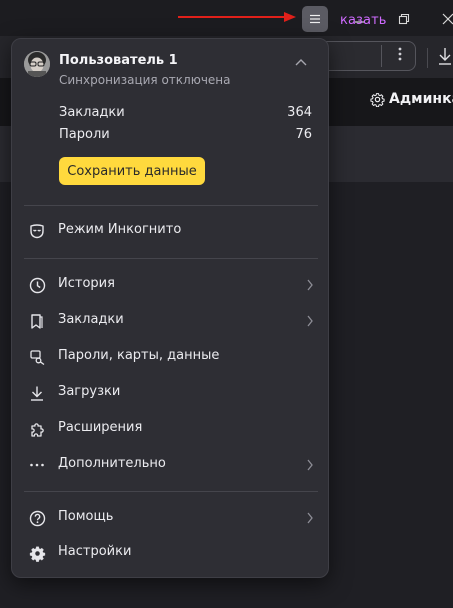 This screenshot has width=453, height=608. I want to click on menu-item-settings: Настройки, so click(170, 553).